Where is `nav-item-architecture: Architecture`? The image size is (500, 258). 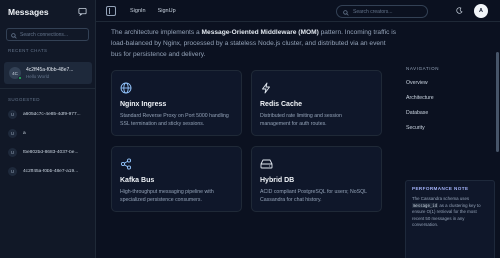
nav-item-architecture: Architecture is located at coordinates (420, 98).